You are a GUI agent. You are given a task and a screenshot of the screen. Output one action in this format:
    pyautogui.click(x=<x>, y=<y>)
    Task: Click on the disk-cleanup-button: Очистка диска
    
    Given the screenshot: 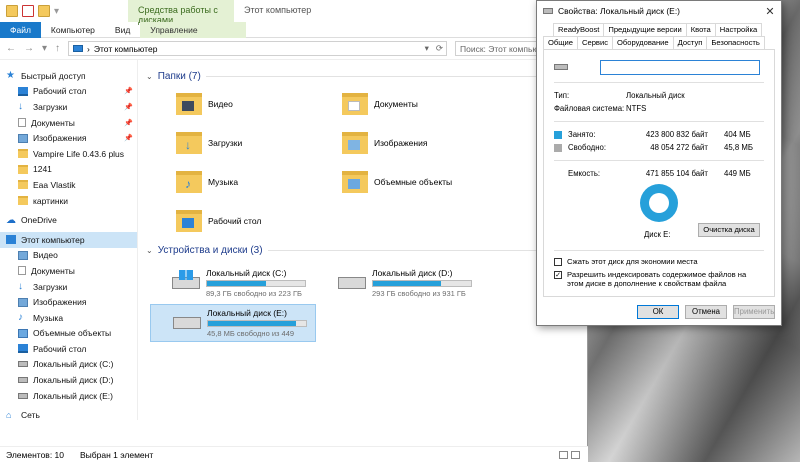 What is the action you would take?
    pyautogui.click(x=729, y=230)
    